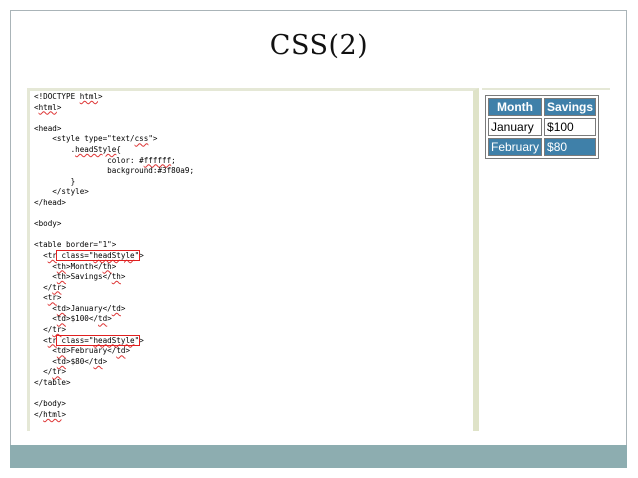 This screenshot has width=638, height=478. Describe the element at coordinates (73, 319) in the screenshot. I see `code-line: <td>$100</td>` at that location.